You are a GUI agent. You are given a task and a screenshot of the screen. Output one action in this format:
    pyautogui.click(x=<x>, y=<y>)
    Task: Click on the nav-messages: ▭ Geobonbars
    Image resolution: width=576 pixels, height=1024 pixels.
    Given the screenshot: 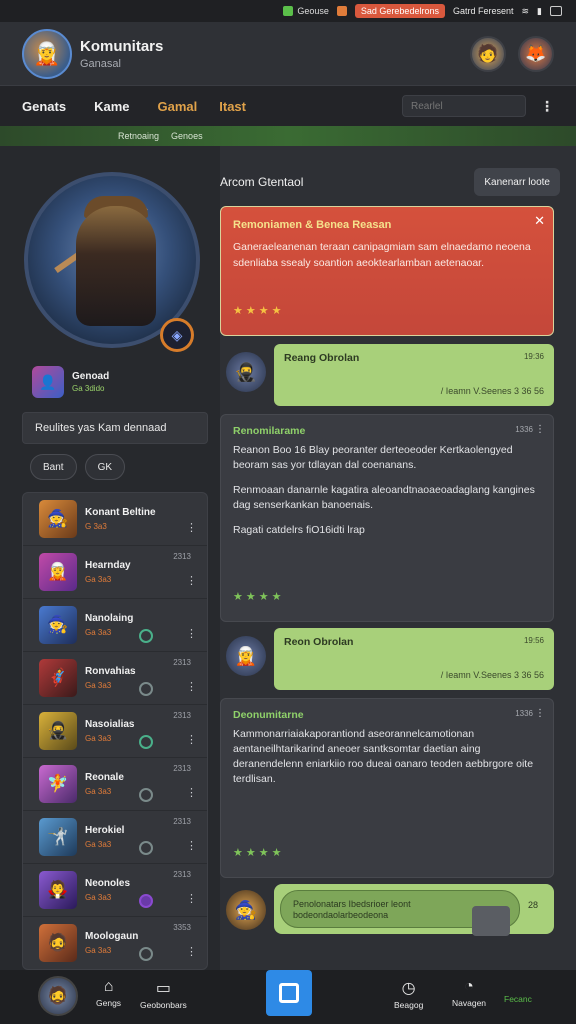 What is the action you would take?
    pyautogui.click(x=163, y=994)
    